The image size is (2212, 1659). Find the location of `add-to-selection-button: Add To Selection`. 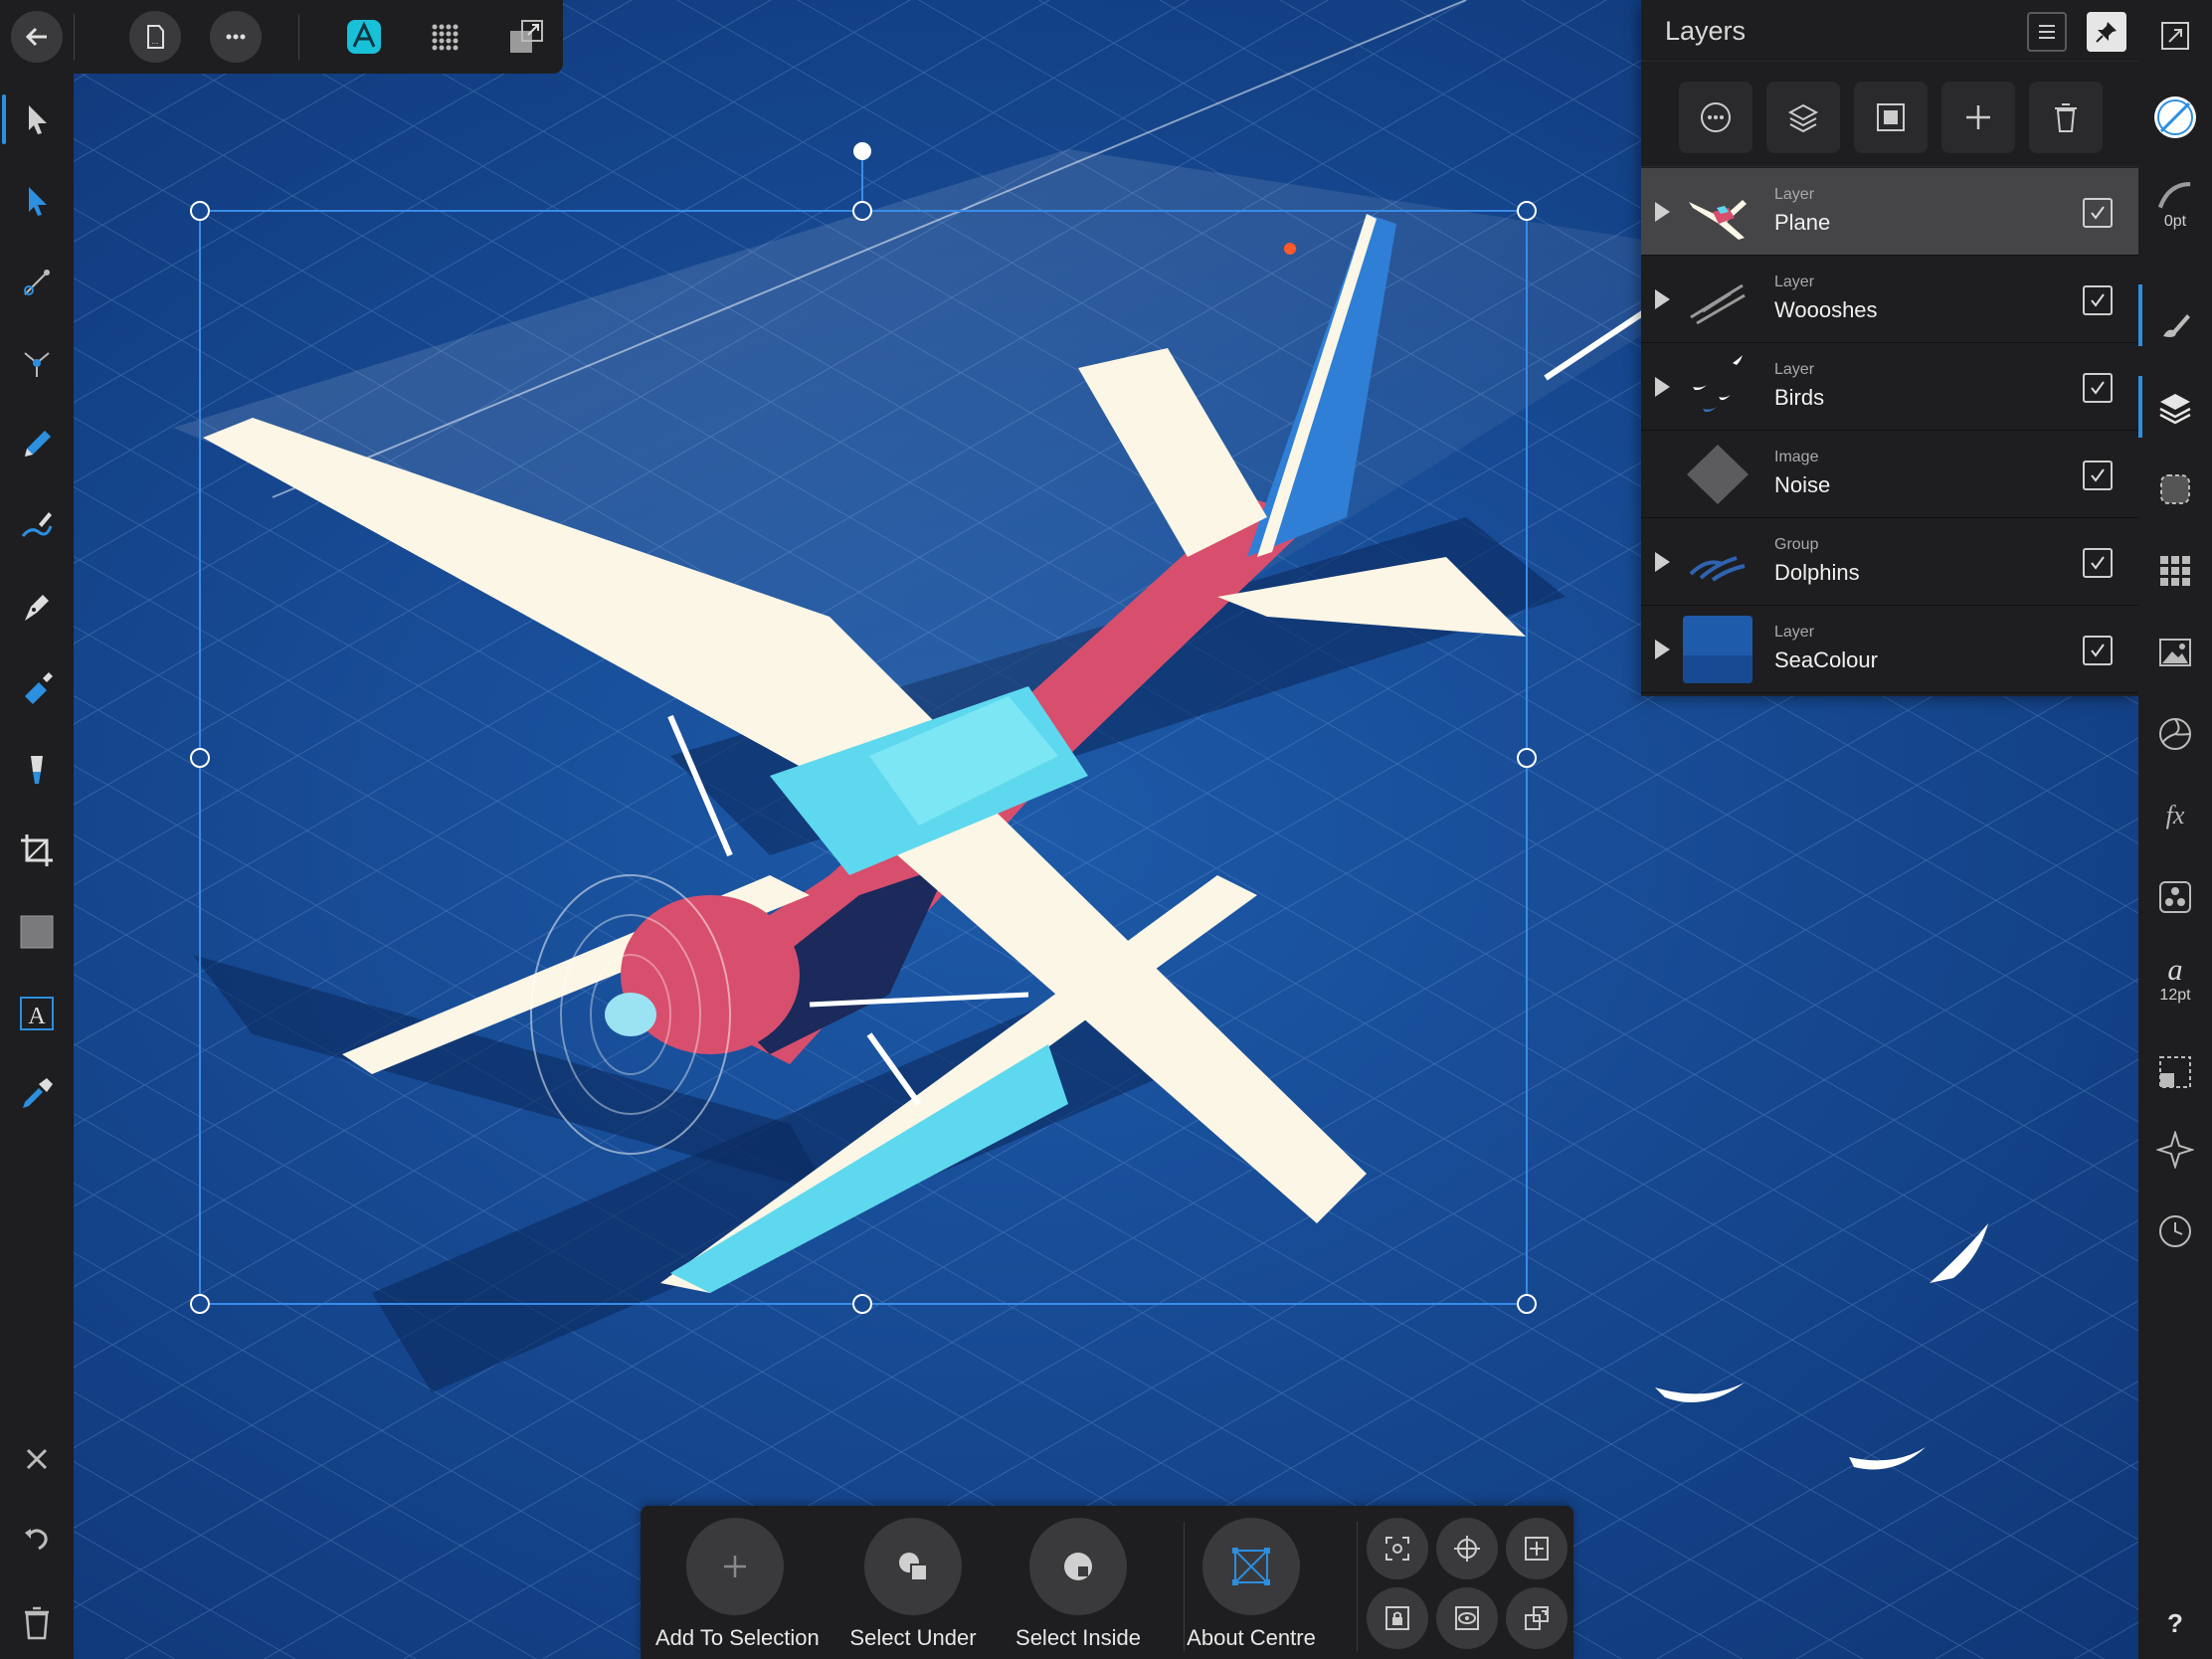

add-to-selection-button: Add To Selection is located at coordinates (737, 1584).